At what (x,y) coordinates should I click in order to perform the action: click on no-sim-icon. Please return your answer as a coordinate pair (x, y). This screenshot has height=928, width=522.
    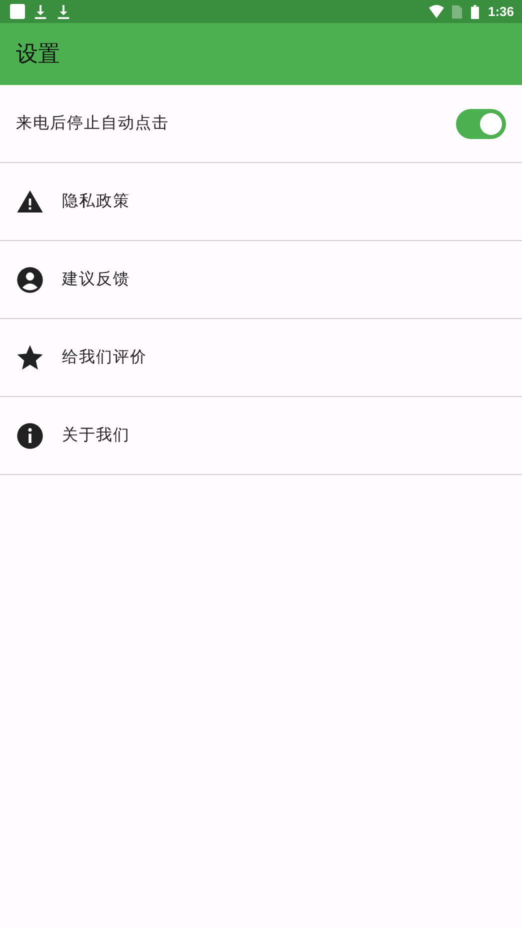
    Looking at the image, I should click on (457, 11).